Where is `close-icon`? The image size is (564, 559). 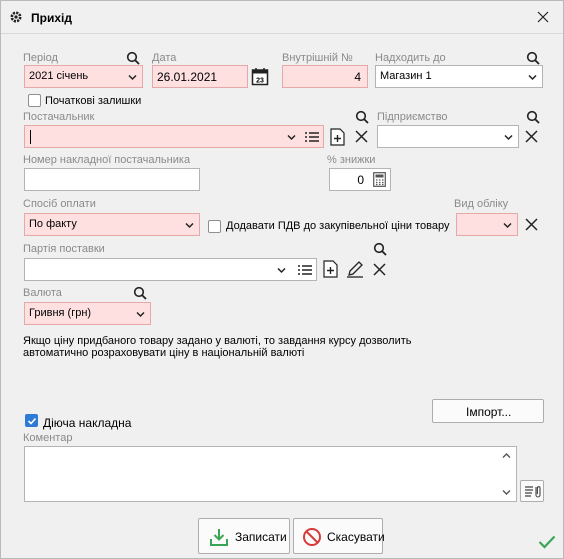
close-icon is located at coordinates (543, 17).